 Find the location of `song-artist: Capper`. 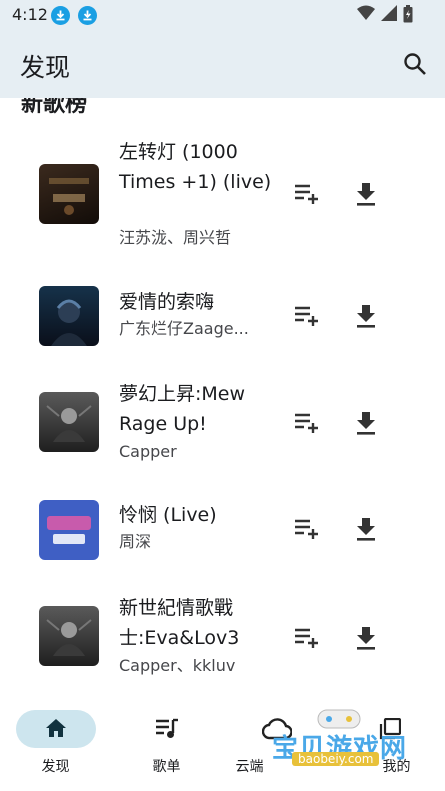

song-artist: Capper is located at coordinates (148, 451).